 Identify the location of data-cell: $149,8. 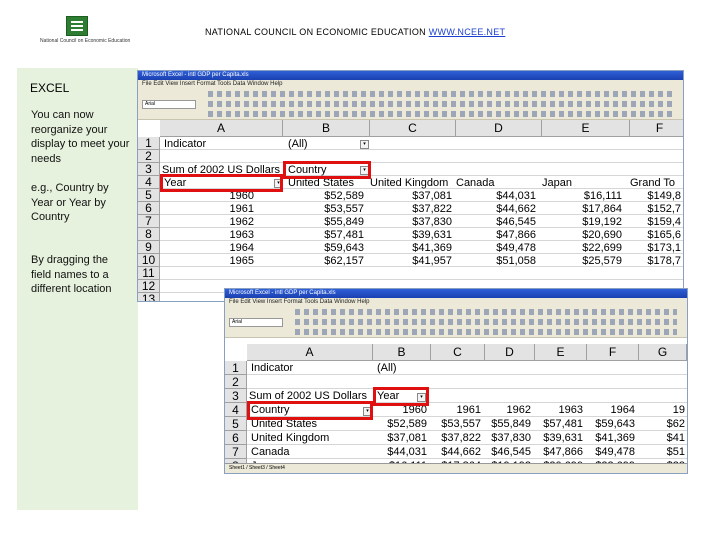
(647, 196).